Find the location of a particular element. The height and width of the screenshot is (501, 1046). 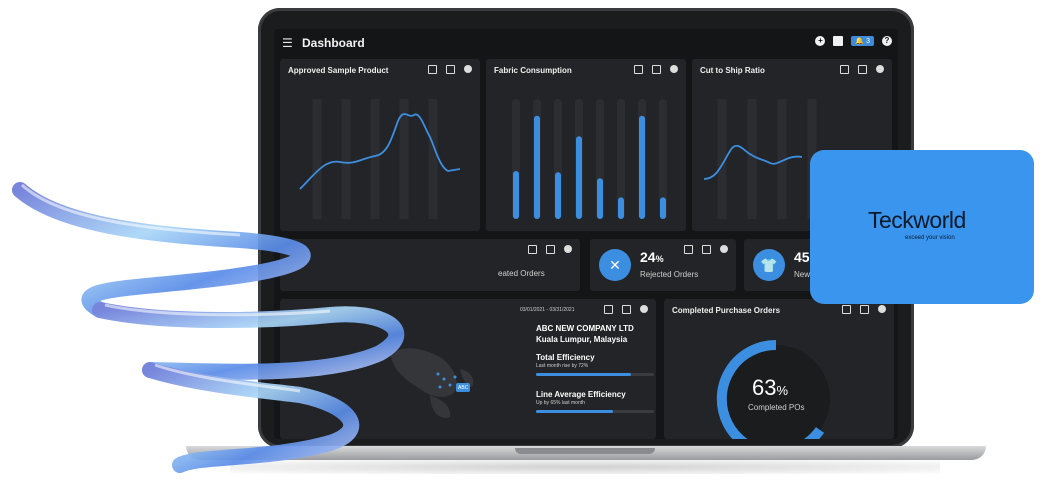

map-pin-label: ABC is located at coordinates (463, 388).